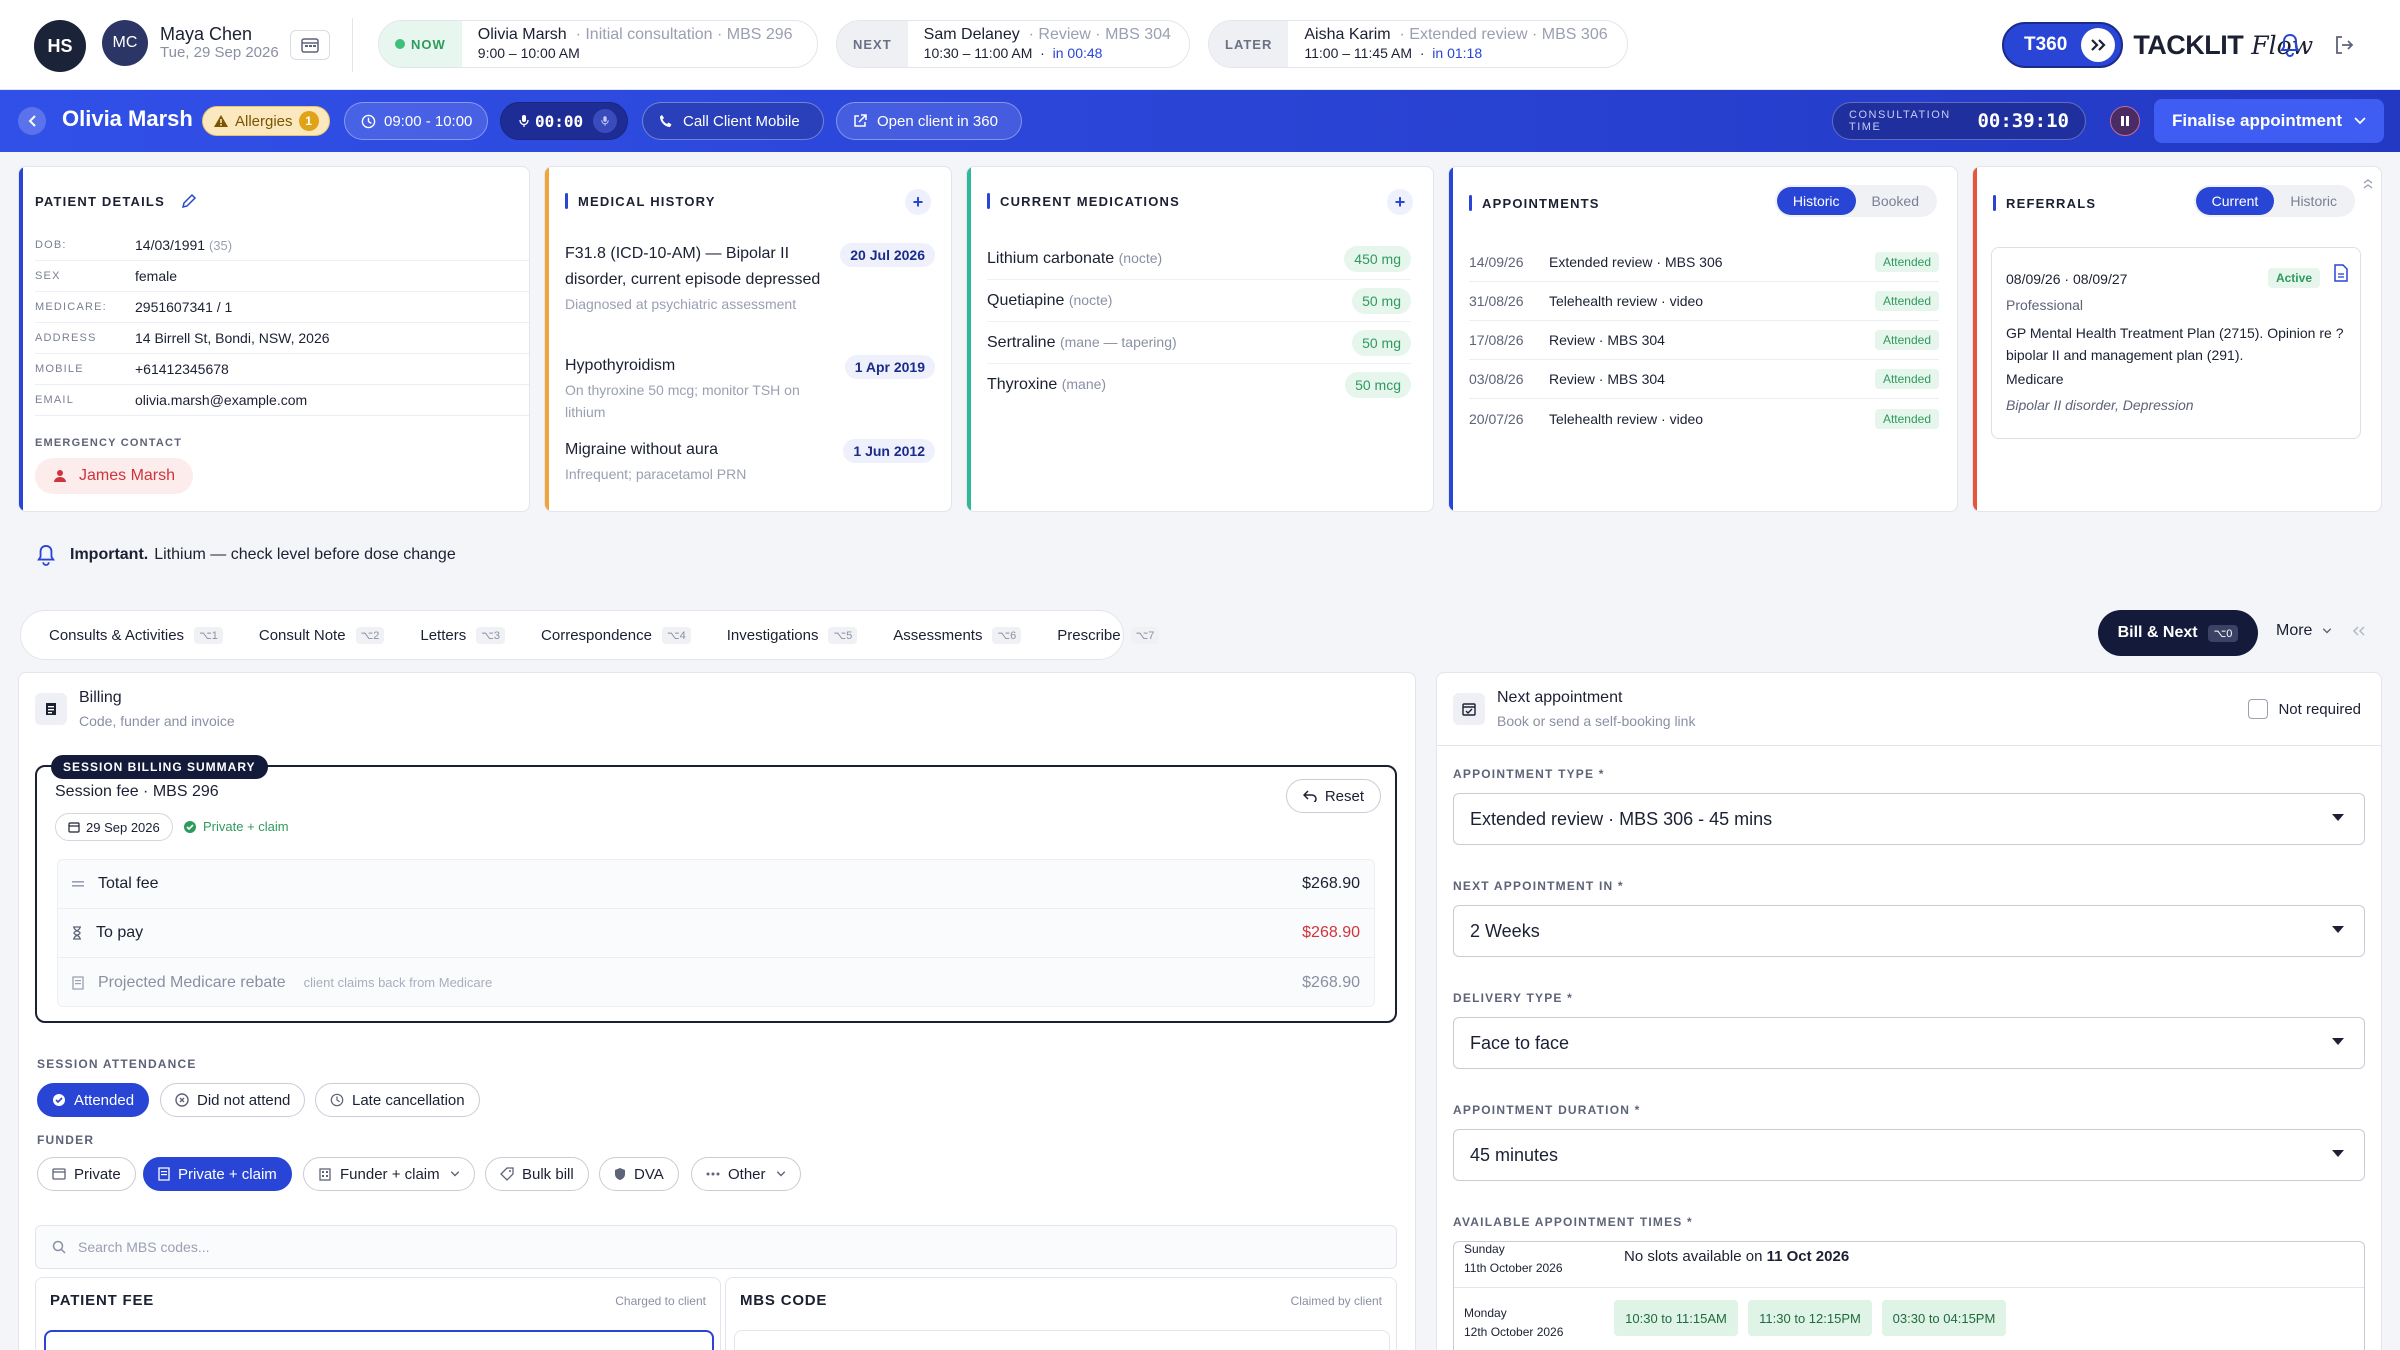  Describe the element at coordinates (2344, 45) in the screenshot. I see `logout-icon` at that location.